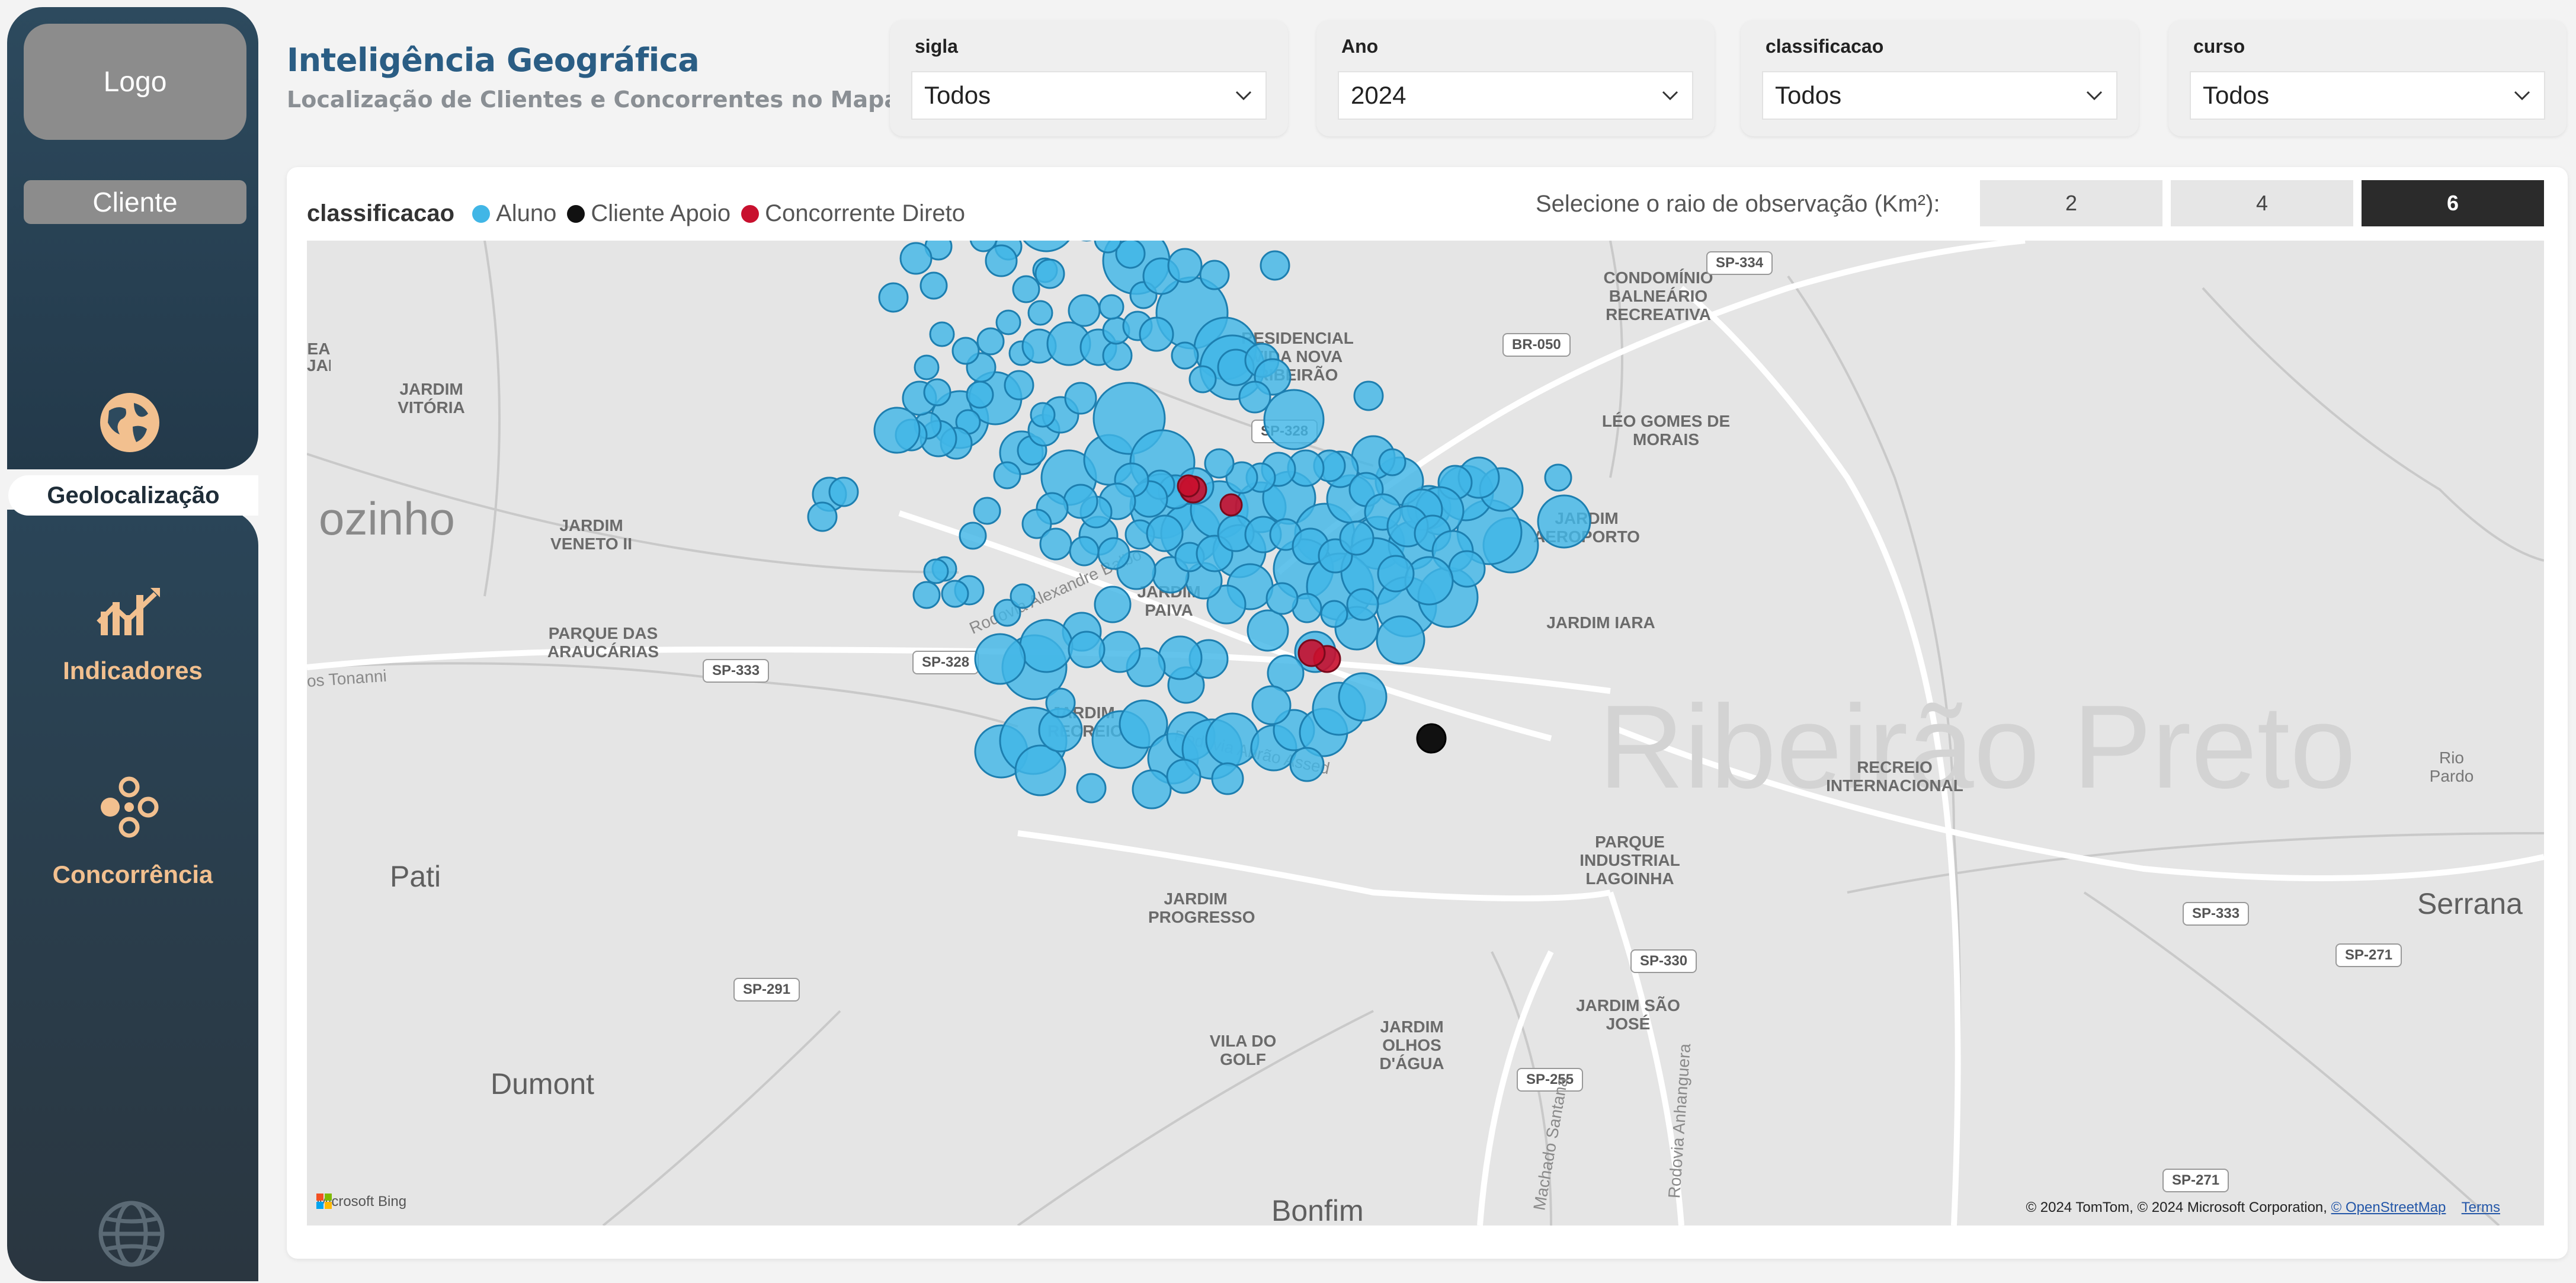 Image resolution: width=2576 pixels, height=1283 pixels. I want to click on legend-item-cliente-apoio: Cliente Apoio, so click(648, 213).